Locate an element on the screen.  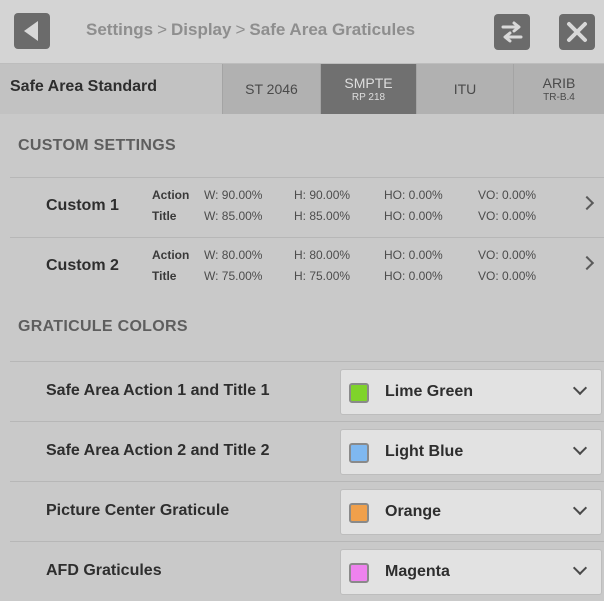
color-value: Magenta is located at coordinates (417, 571).